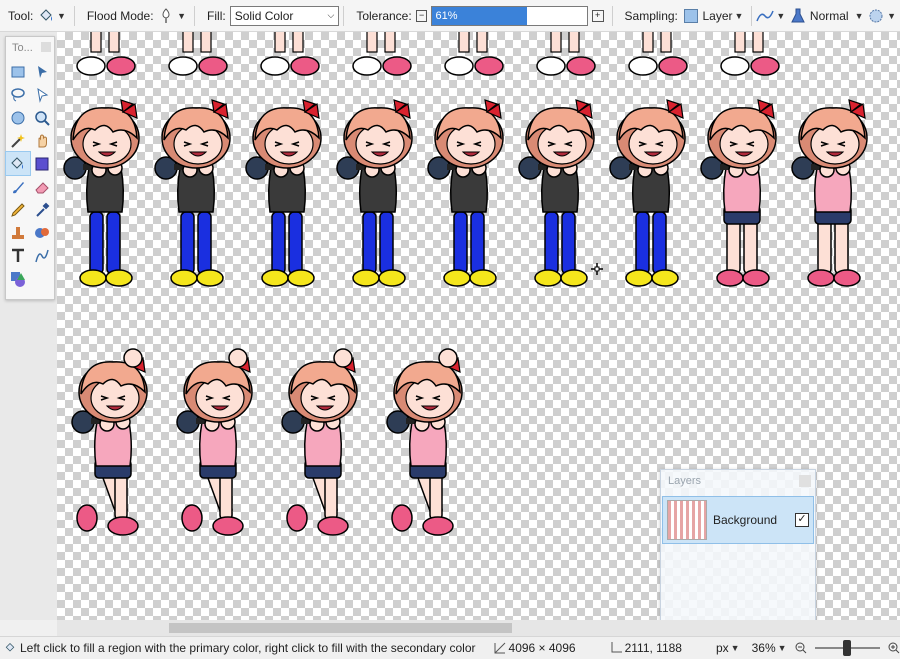 Image resolution: width=900 pixels, height=659 pixels. What do you see at coordinates (764, 648) in the screenshot?
I see `zoom-value: 36%` at bounding box center [764, 648].